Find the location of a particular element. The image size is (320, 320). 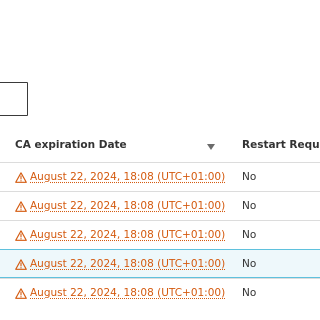

select-checkbox is located at coordinates (14, 99).